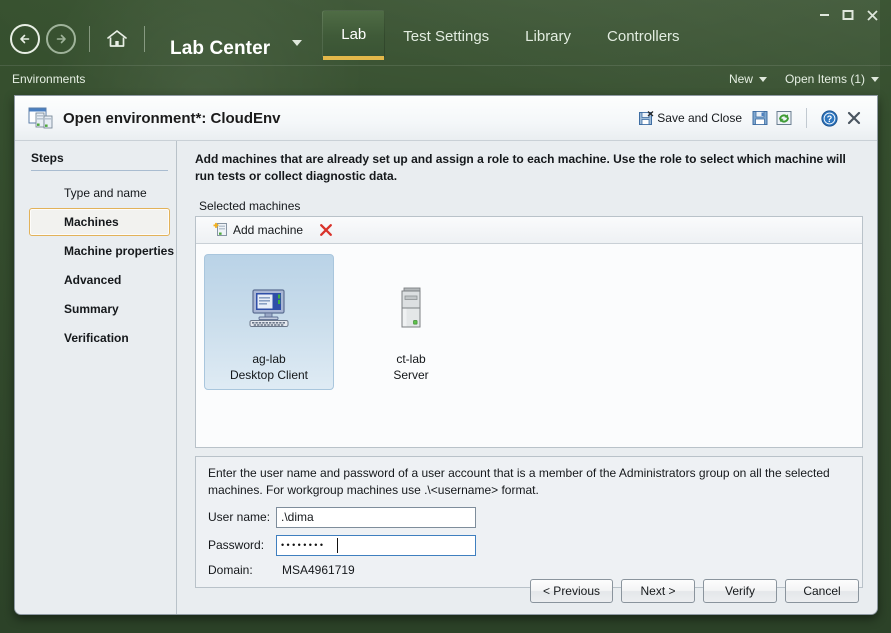  What do you see at coordinates (529, 545) in the screenshot?
I see `password-row: Password: ••••••••` at bounding box center [529, 545].